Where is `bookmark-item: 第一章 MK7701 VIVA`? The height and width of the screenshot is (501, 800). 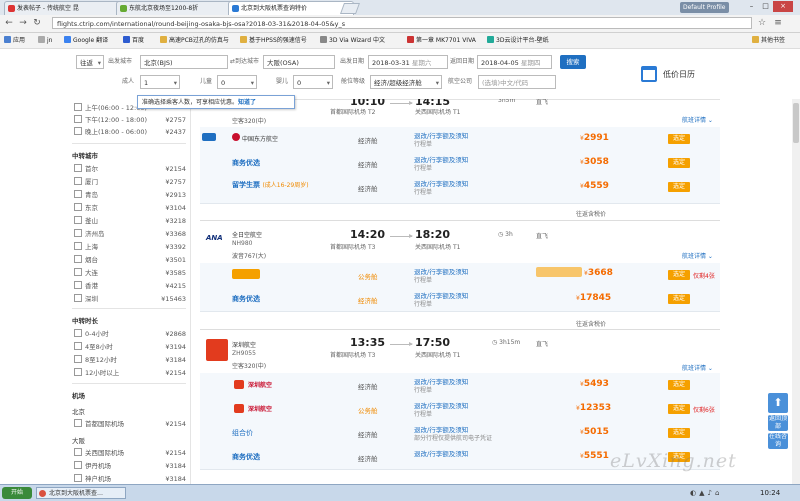
bookmark-item: 第一章 MK7701 VIVA is located at coordinates (441, 40).